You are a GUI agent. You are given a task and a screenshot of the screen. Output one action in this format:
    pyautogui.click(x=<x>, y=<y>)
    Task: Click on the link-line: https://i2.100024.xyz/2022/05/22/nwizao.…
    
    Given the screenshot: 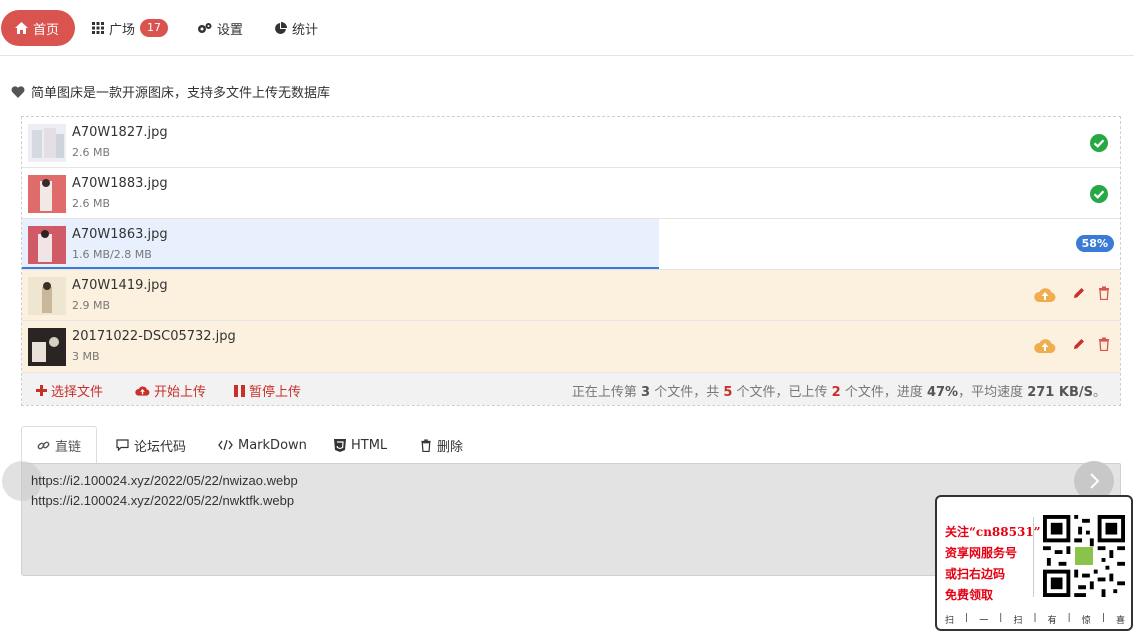 What is the action you would take?
    pyautogui.click(x=164, y=480)
    